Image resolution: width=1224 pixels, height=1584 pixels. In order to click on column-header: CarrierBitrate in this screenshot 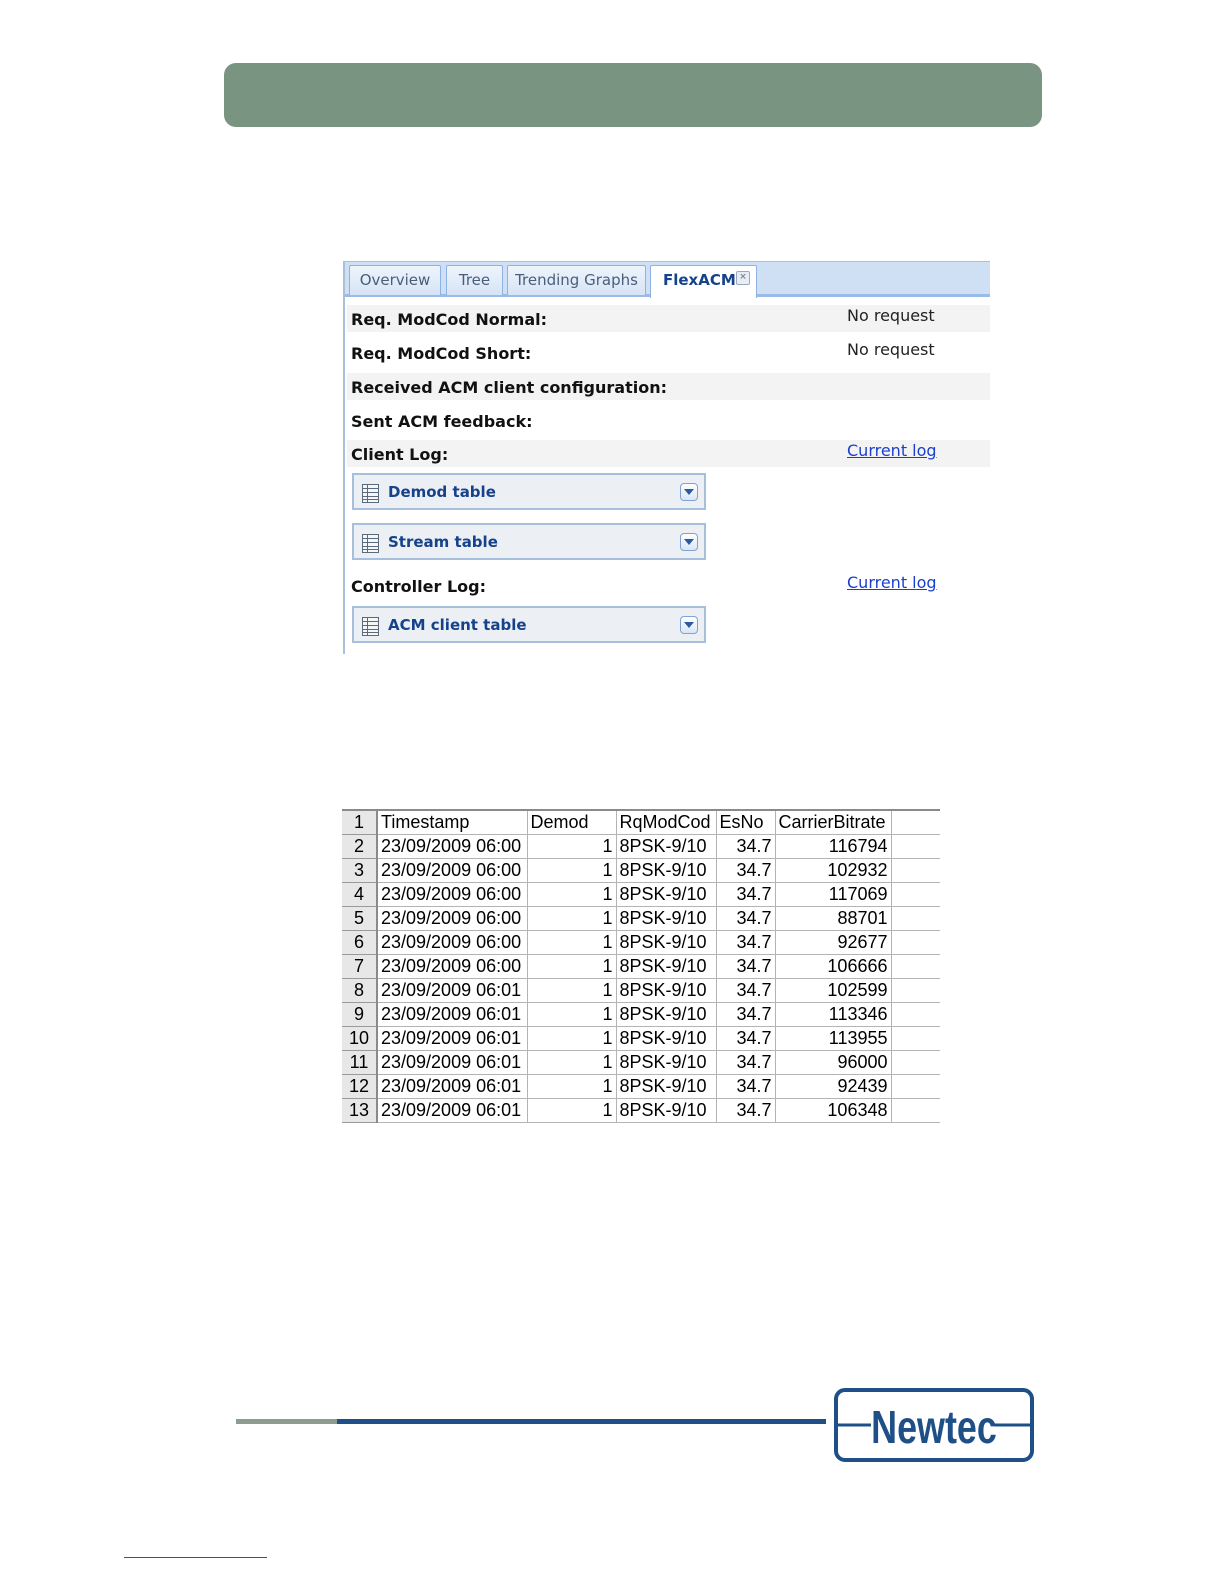, I will do `click(833, 822)`.